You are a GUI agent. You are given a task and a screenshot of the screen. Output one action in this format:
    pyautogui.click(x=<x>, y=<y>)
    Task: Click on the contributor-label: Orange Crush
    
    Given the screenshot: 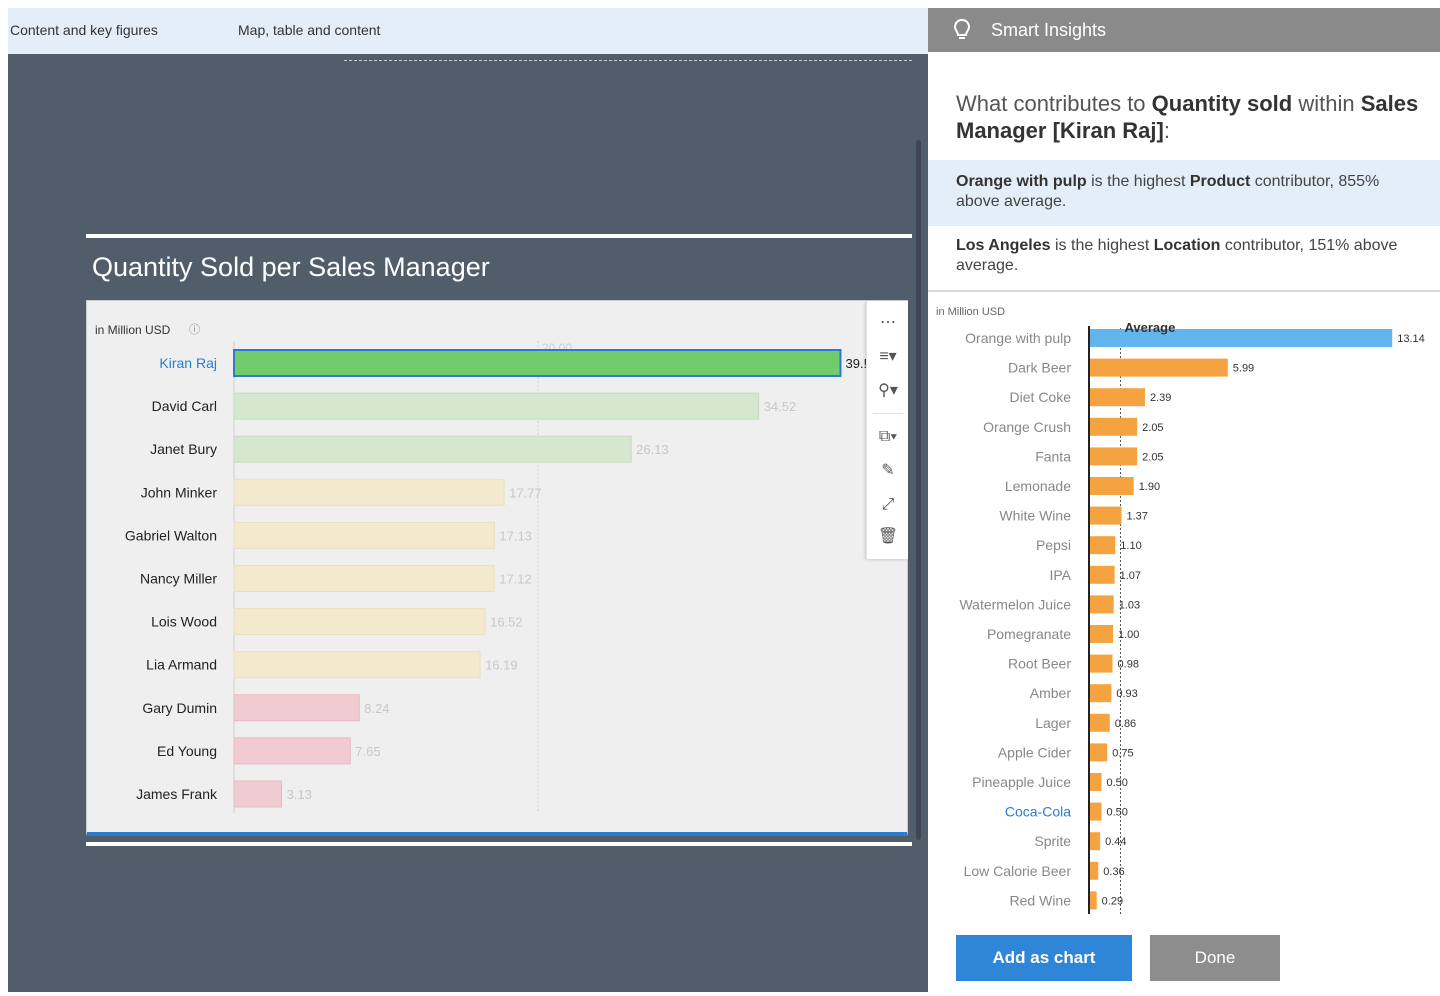 What is the action you would take?
    pyautogui.click(x=1027, y=427)
    